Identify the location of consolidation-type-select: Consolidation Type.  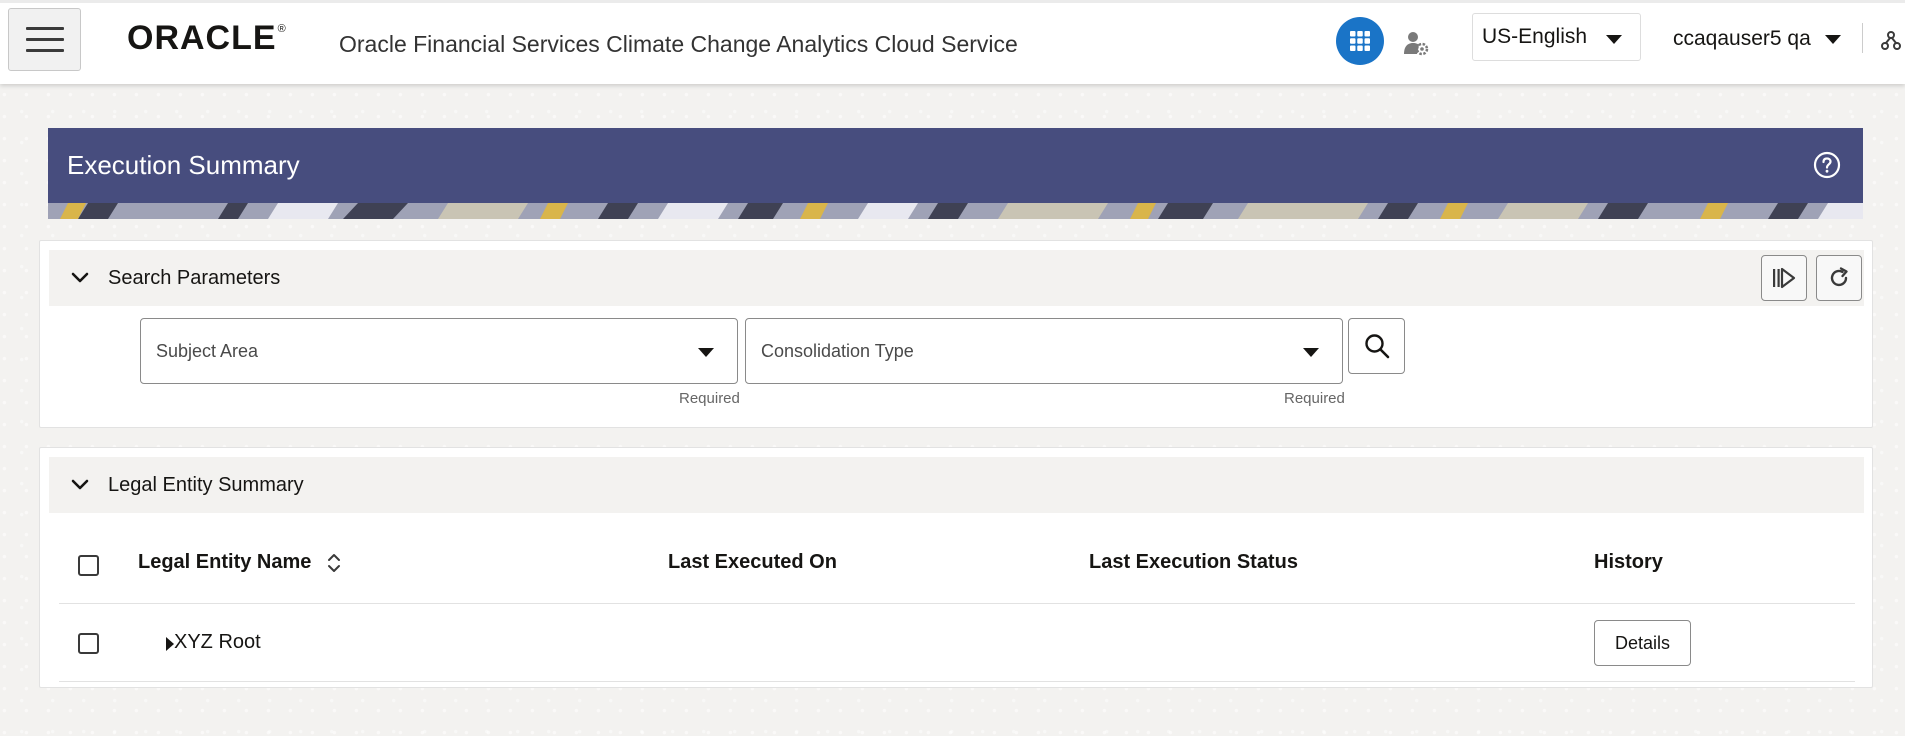
(1044, 351).